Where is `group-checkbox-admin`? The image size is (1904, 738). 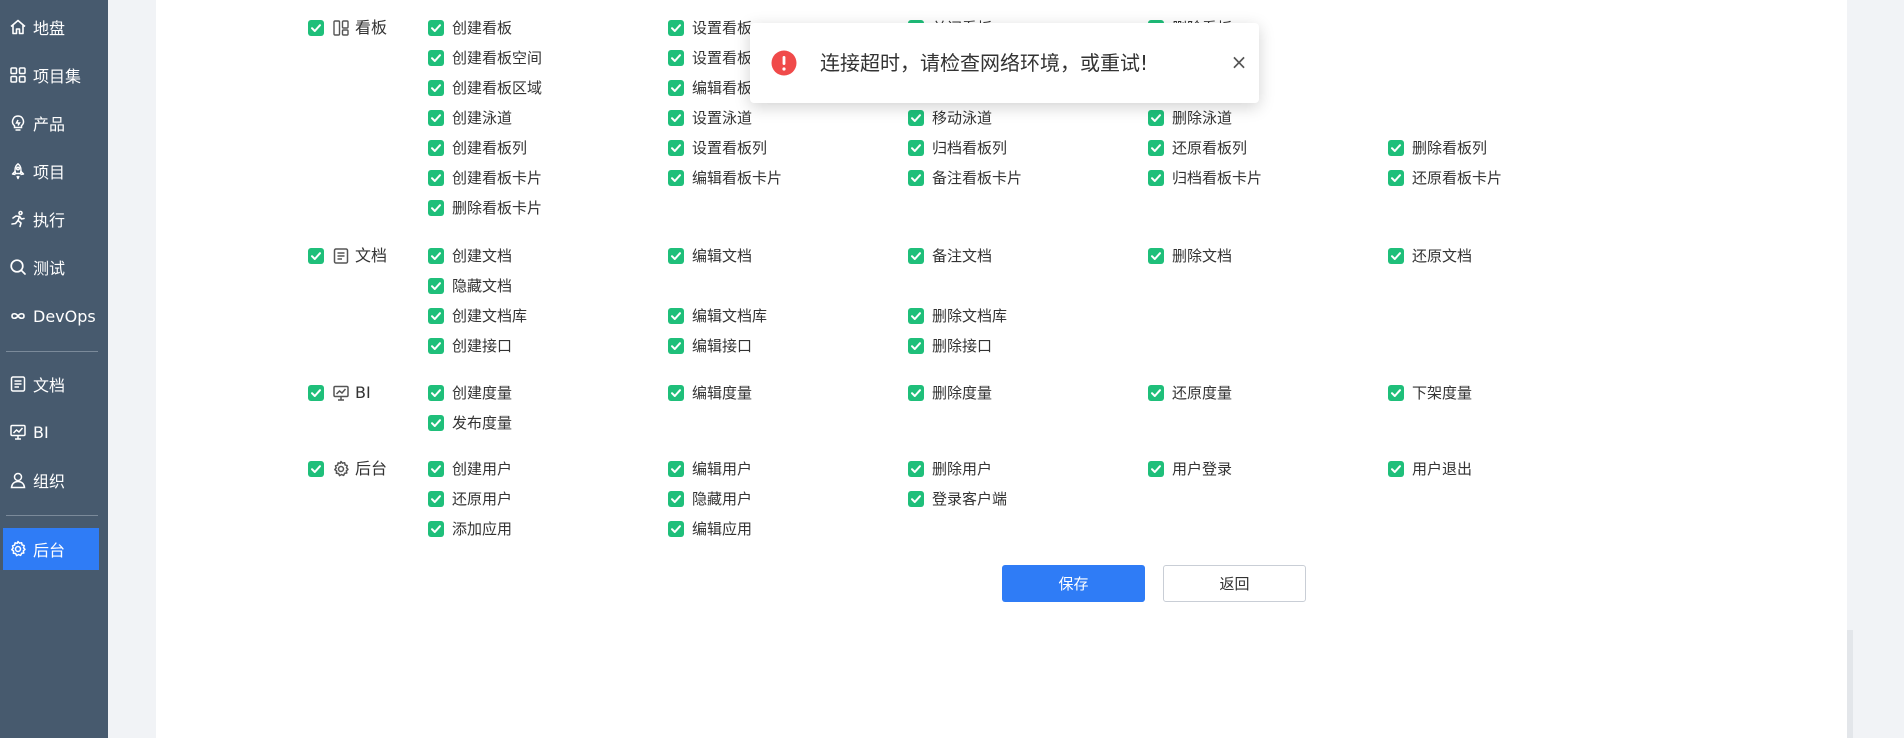
group-checkbox-admin is located at coordinates (316, 469).